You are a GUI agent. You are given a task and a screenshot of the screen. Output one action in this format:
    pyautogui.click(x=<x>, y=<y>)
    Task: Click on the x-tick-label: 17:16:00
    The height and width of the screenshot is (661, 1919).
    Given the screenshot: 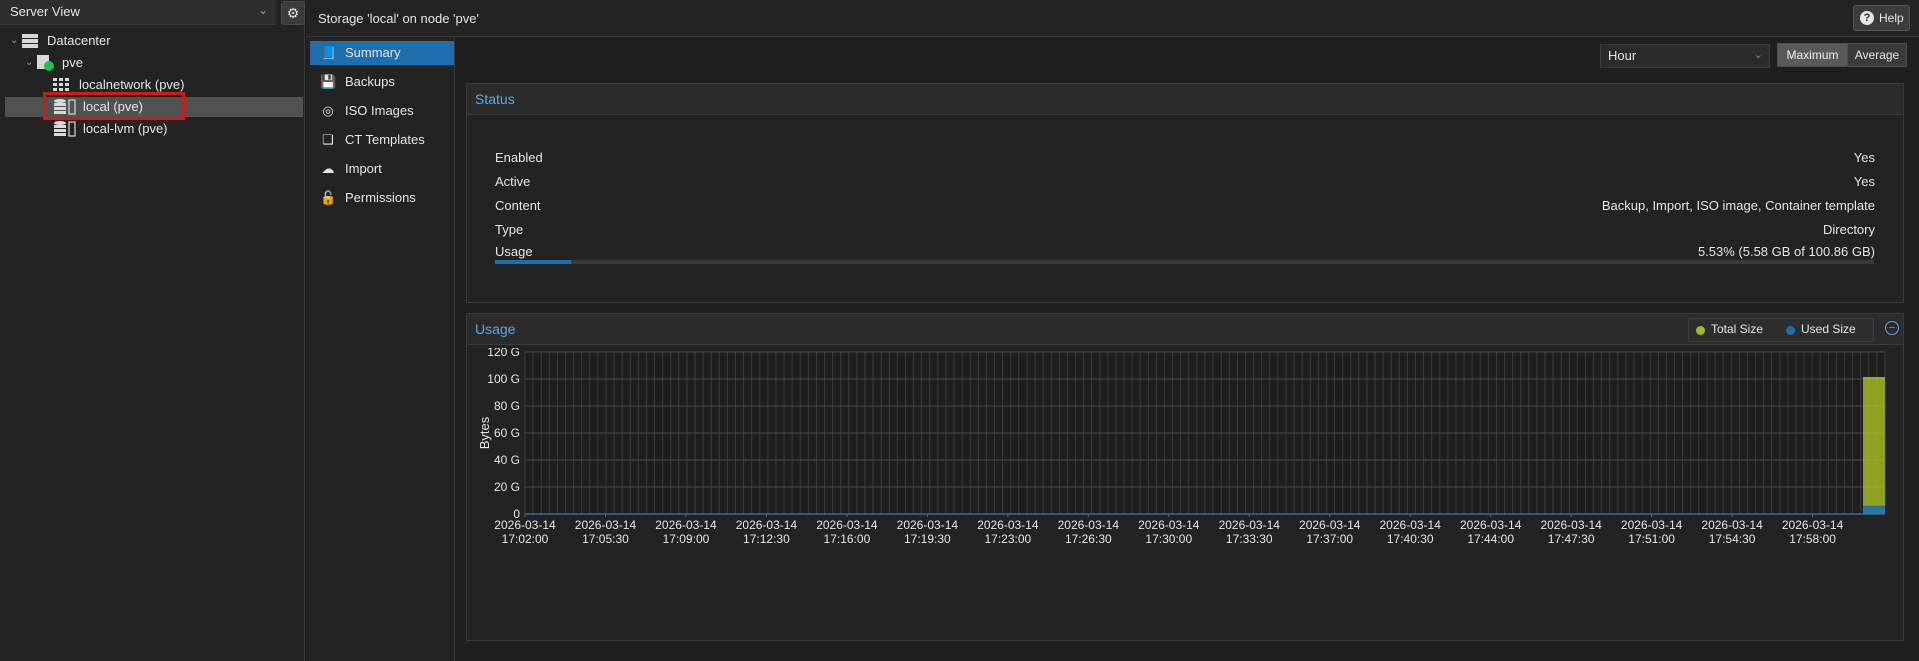 What is the action you would take?
    pyautogui.click(x=847, y=539)
    